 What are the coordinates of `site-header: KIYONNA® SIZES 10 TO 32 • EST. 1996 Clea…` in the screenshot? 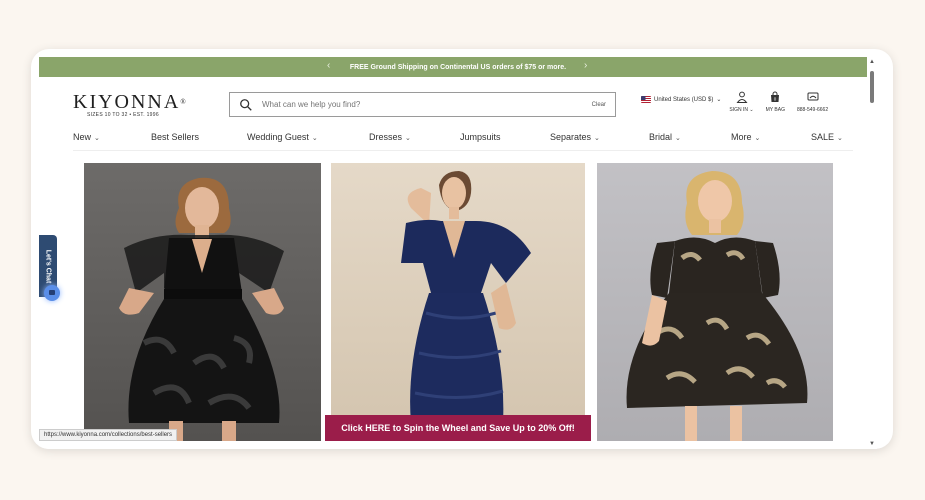 It's located at (458, 103).